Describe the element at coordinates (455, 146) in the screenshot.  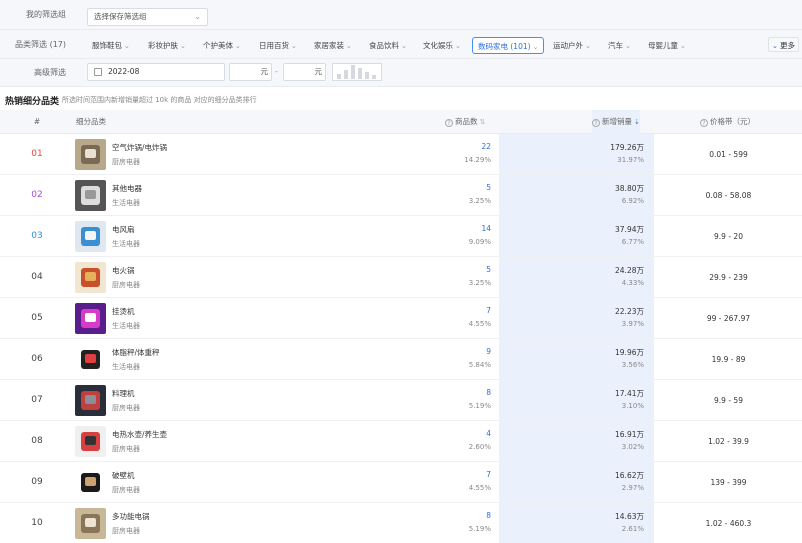
I see `product-count: 22` at that location.